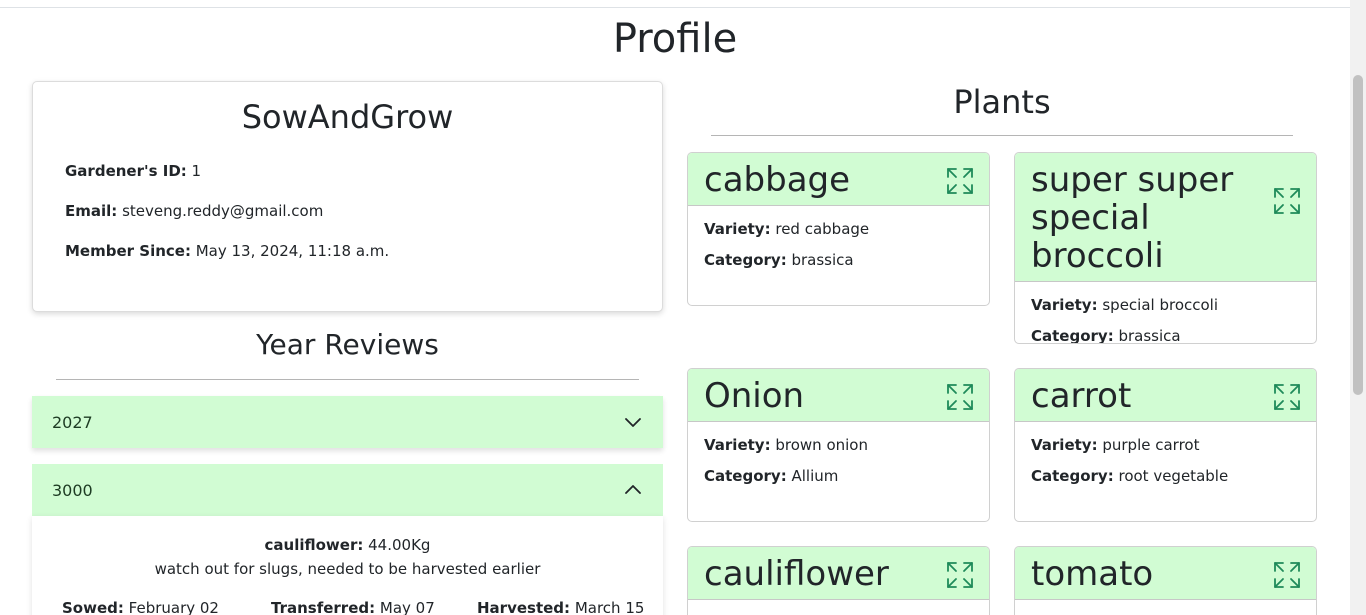  Describe the element at coordinates (838, 395) in the screenshot. I see `plant-card-header: Onion` at that location.